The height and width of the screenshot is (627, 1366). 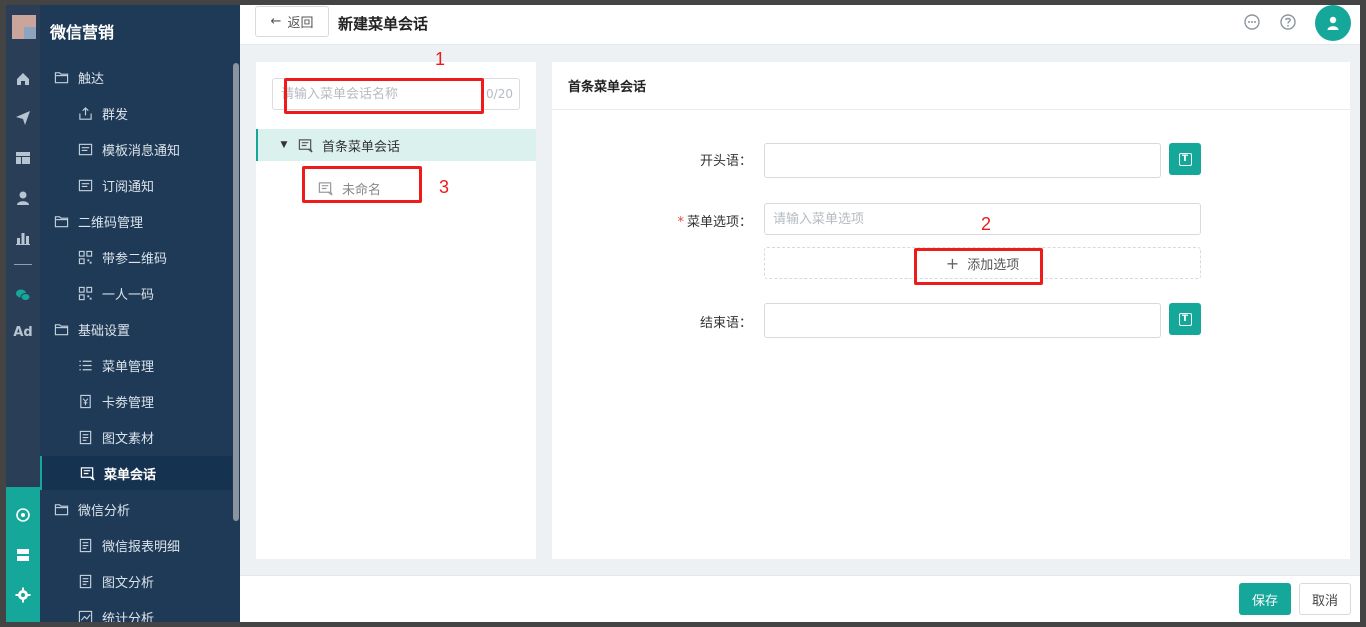 What do you see at coordinates (128, 439) in the screenshot?
I see `sidebar-item-label: 图文素材` at bounding box center [128, 439].